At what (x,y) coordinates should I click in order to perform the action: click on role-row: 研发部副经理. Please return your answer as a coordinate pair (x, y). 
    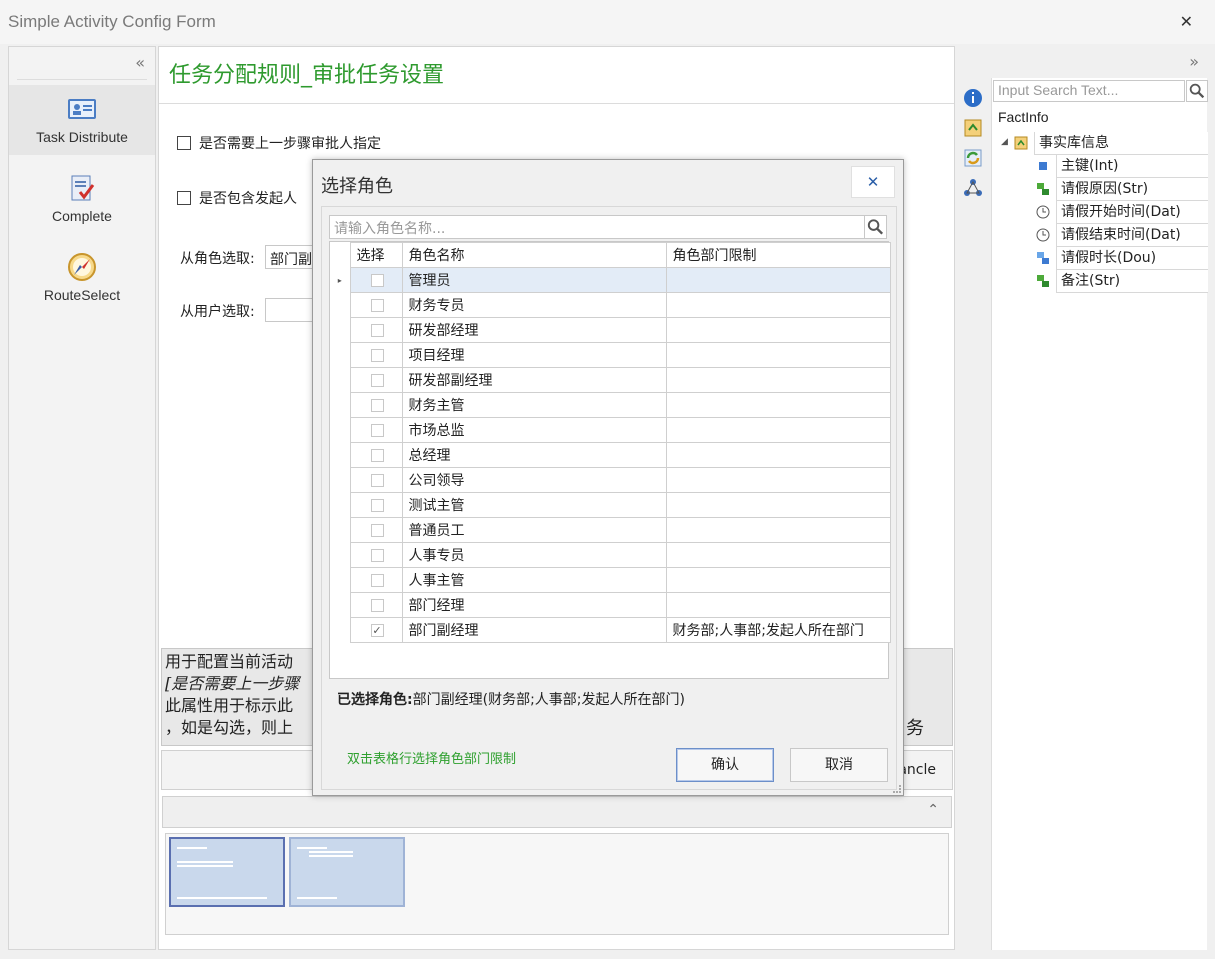
    Looking at the image, I should click on (610, 380).